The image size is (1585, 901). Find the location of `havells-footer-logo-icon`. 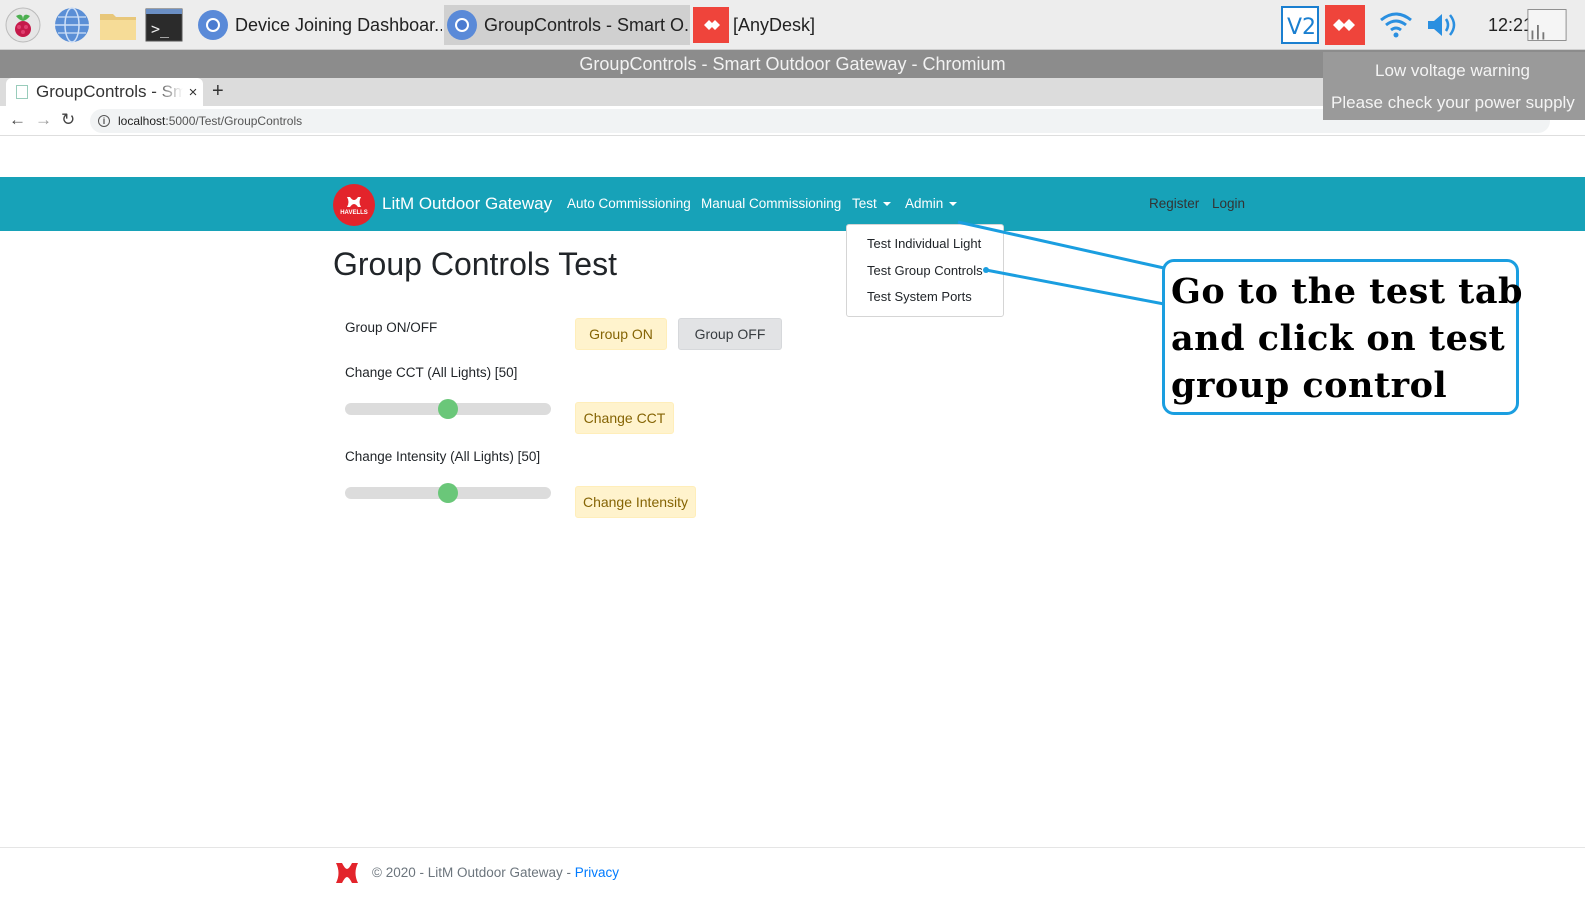

havells-footer-logo-icon is located at coordinates (347, 875).